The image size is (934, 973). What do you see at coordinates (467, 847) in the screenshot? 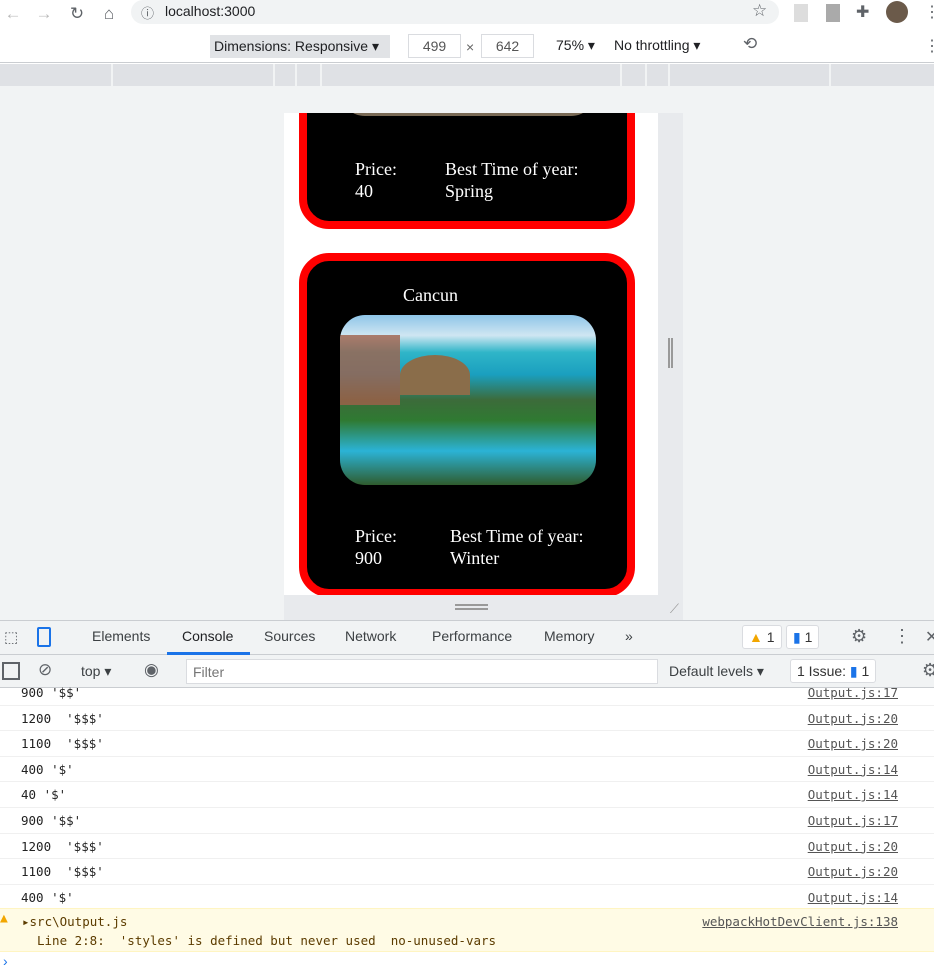
I see `console-row: 1200 '$$$' Output.js:20` at bounding box center [467, 847].